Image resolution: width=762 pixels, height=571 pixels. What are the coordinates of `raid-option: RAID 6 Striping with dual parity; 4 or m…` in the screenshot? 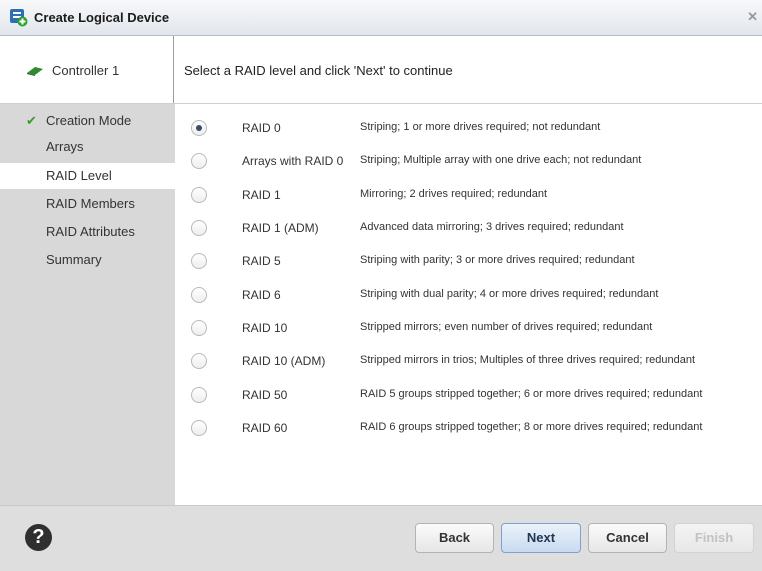 It's located at (468, 296).